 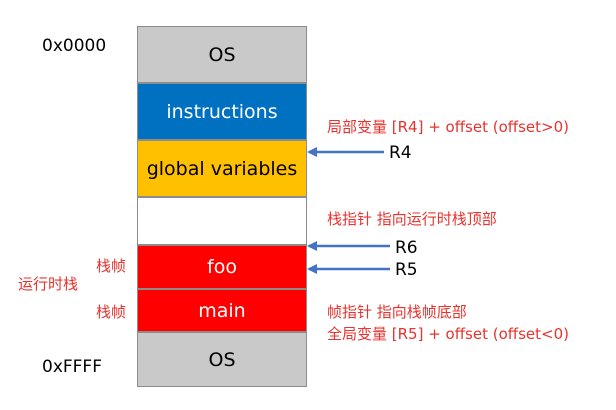 I want to click on pointer-arrows, so click(x=348, y=210).